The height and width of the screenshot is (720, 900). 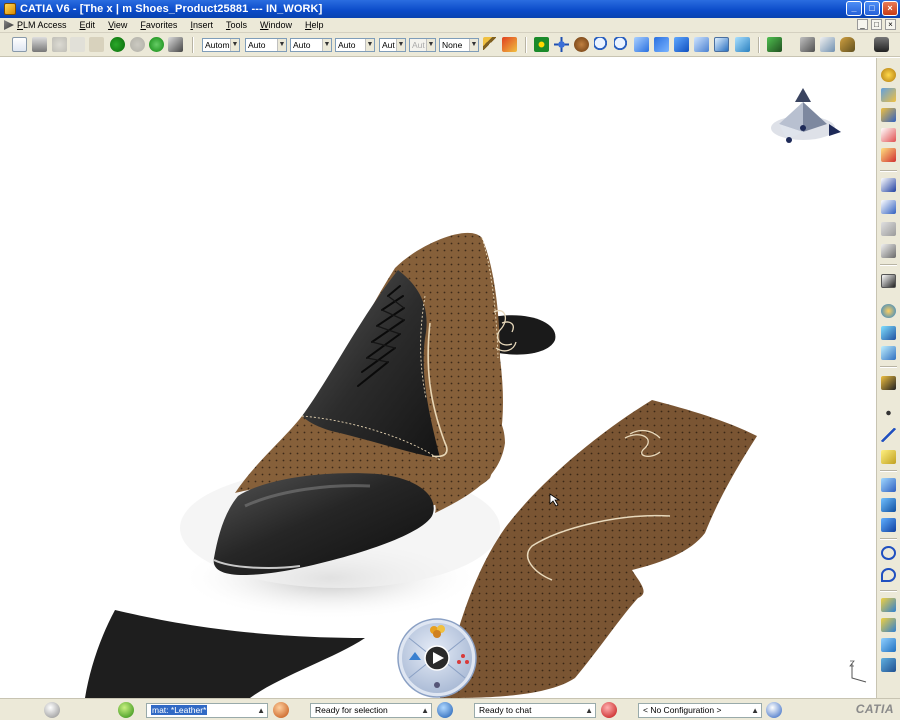 What do you see at coordinates (509, 44) in the screenshot?
I see `painter-icon` at bounding box center [509, 44].